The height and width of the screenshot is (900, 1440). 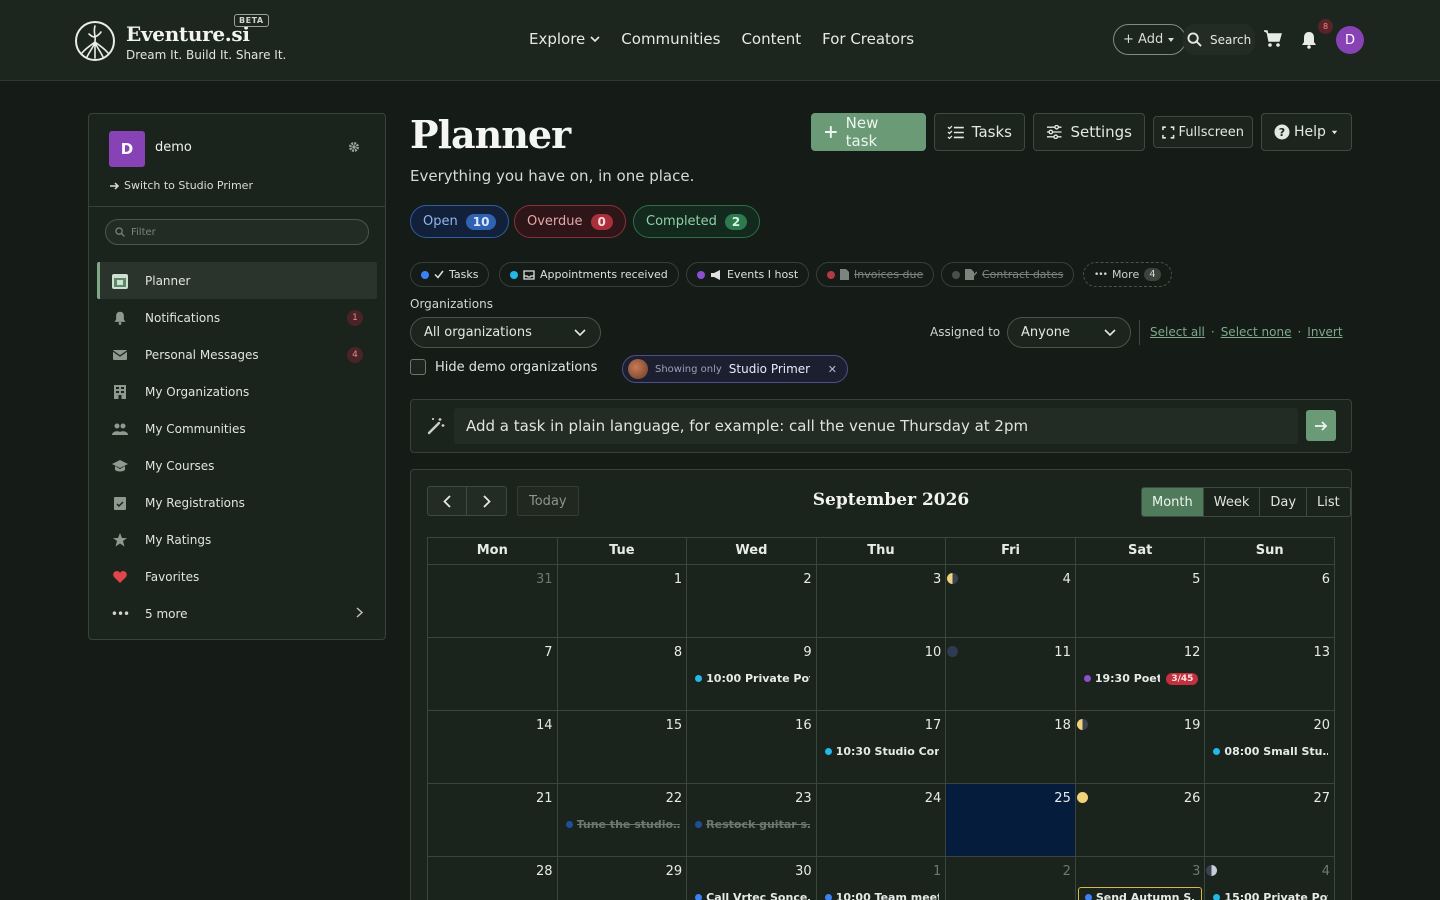 I want to click on sidebar-filter-input: Filter, so click(x=237, y=232).